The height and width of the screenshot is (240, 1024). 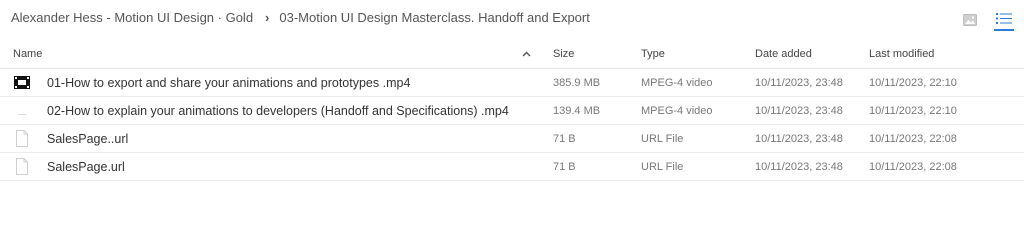 What do you see at coordinates (526, 54) in the screenshot?
I see `sort-up-icon` at bounding box center [526, 54].